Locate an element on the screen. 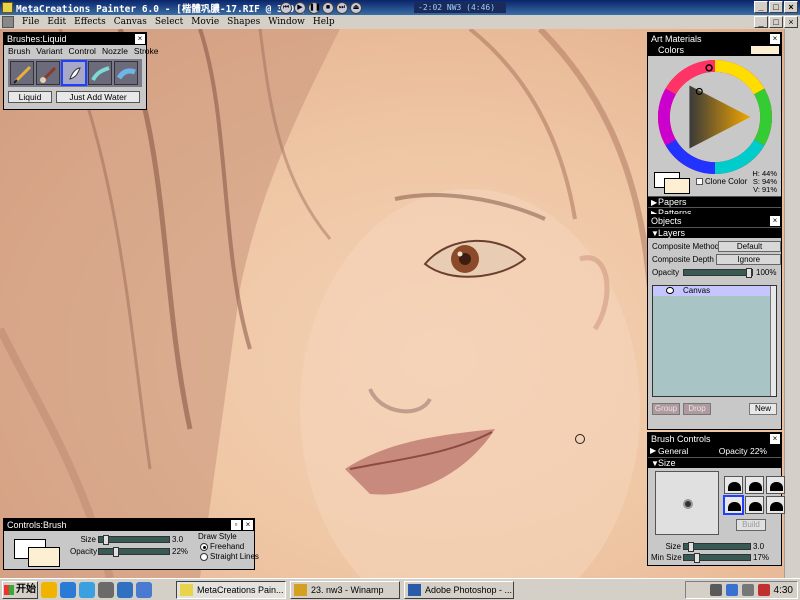  winamp-pause-icon: ❚❚ is located at coordinates (314, 7).